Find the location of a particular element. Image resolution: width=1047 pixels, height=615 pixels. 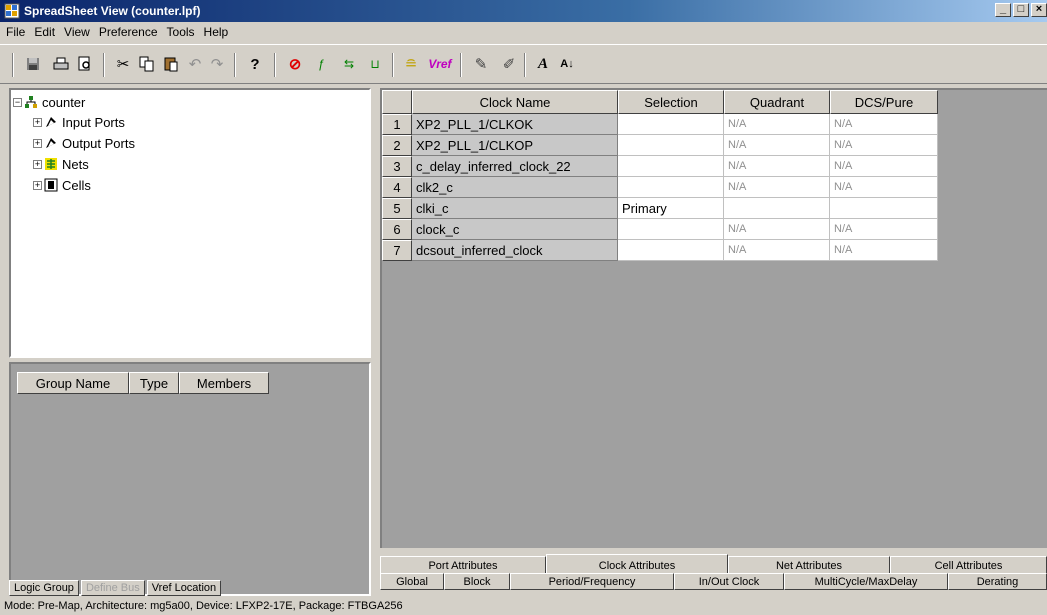

corner-header is located at coordinates (397, 102).